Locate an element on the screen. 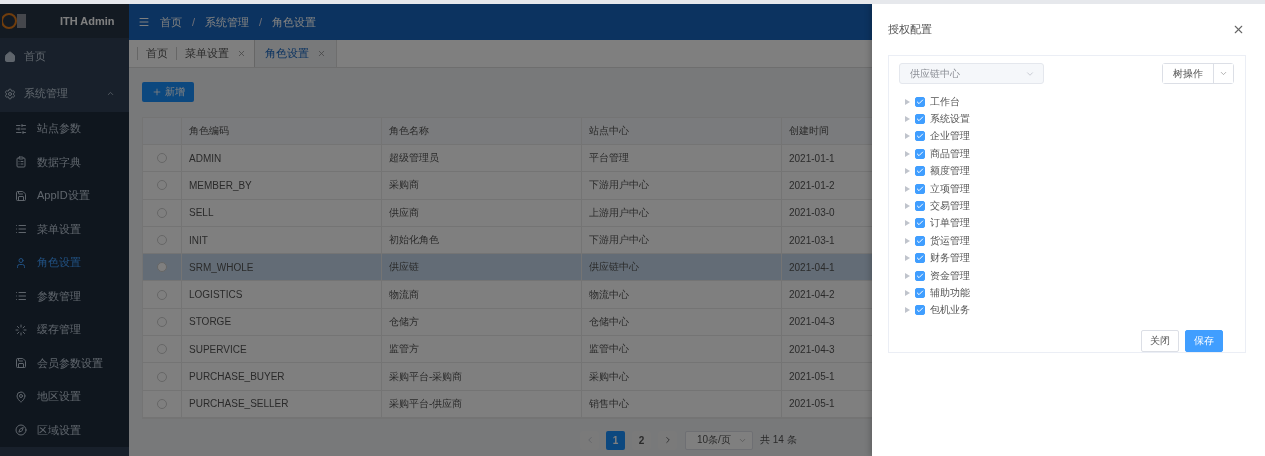 Image resolution: width=1265 pixels, height=456 pixels. row-radio is located at coordinates (162, 267).